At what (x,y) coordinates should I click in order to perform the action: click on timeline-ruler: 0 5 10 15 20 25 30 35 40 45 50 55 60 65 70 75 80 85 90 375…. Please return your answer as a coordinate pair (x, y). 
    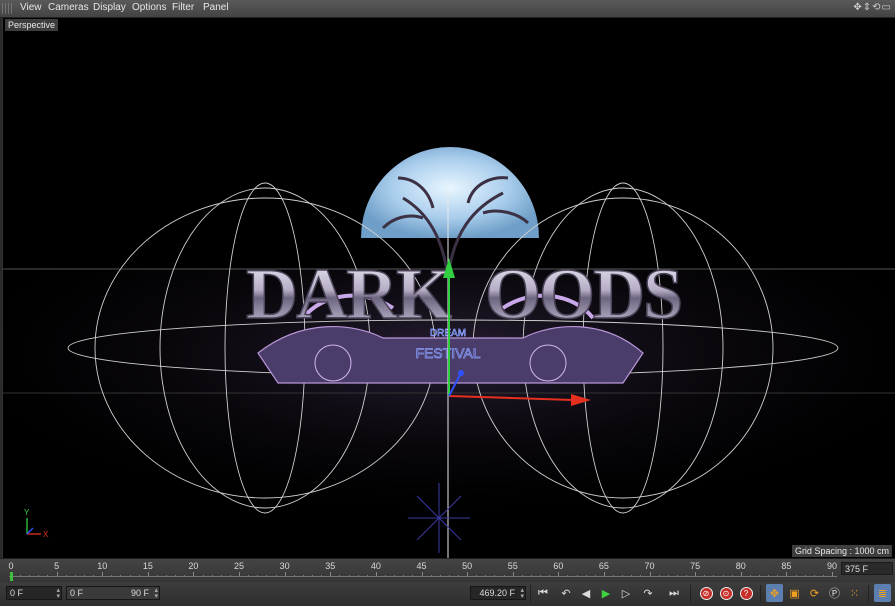
    Looking at the image, I should click on (447, 570).